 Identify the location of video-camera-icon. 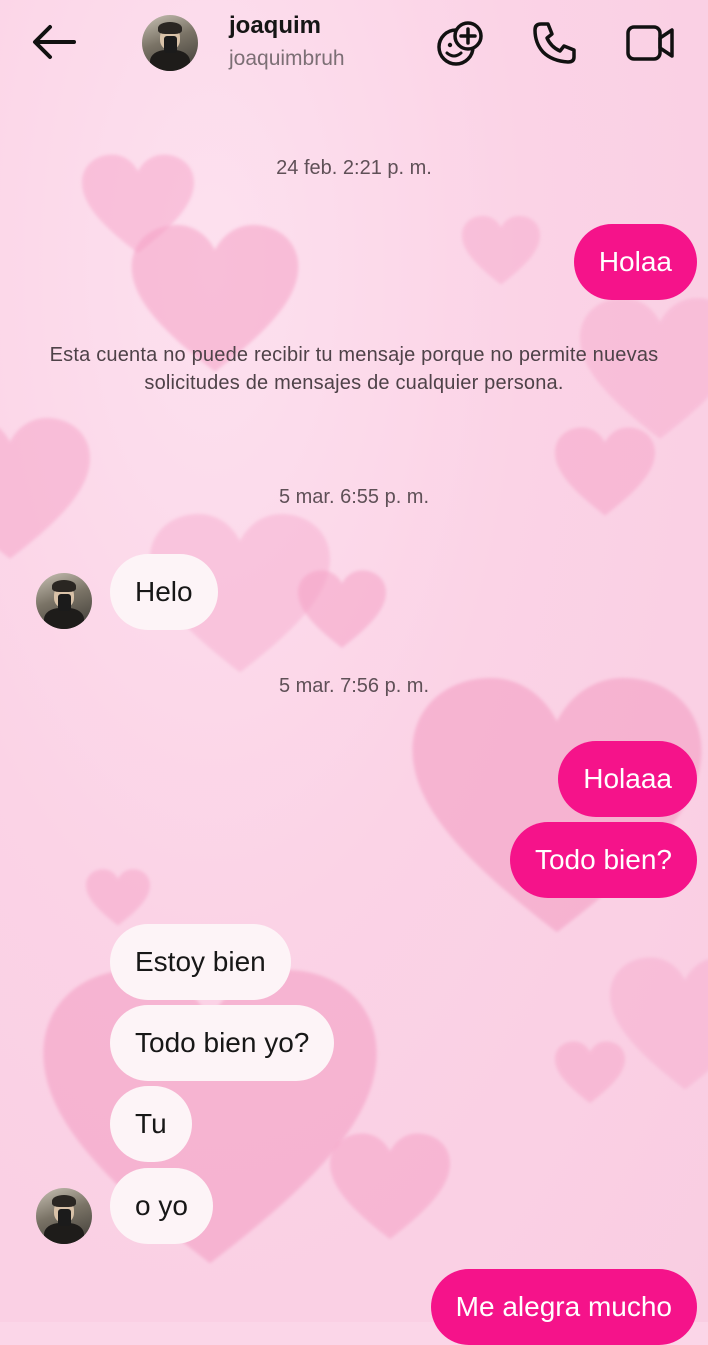
(651, 43).